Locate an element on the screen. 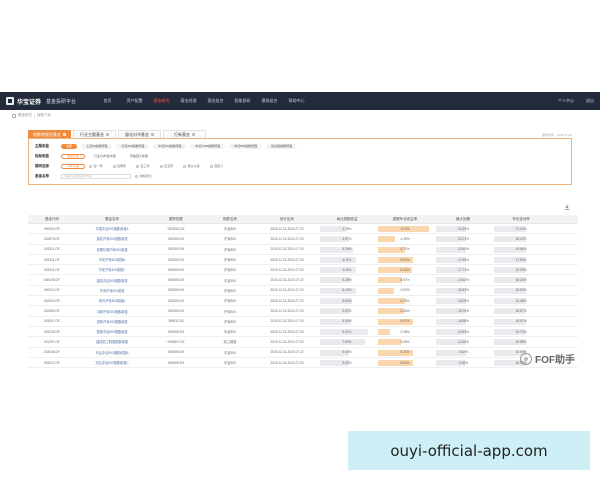 This screenshot has width=600, height=480. fund-name: 申万沪深300增强A is located at coordinates (112, 300).